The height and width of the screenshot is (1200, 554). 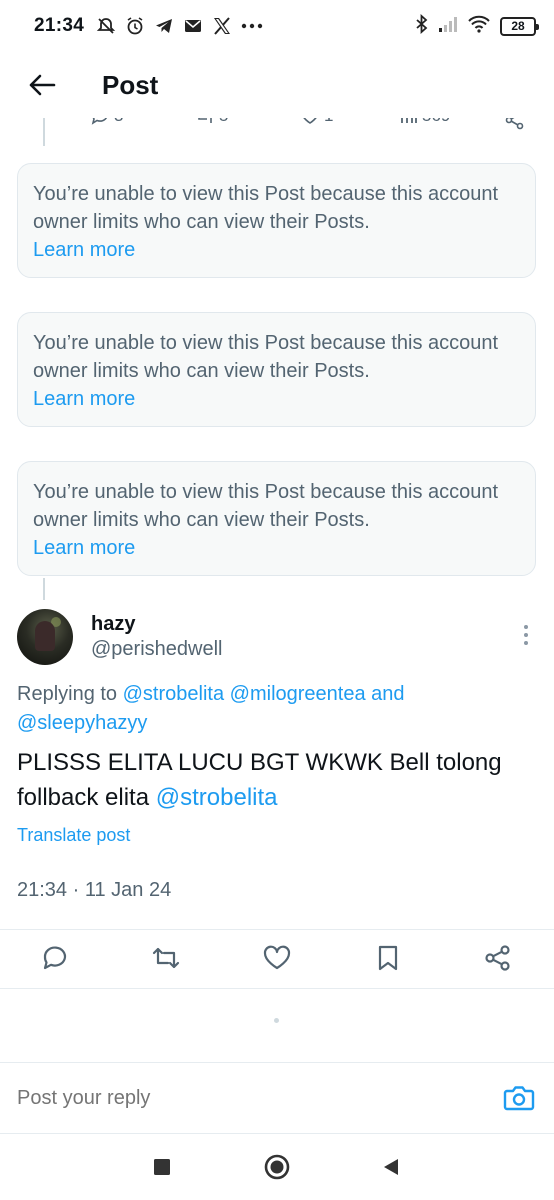 I want to click on status-bar: 21:34 28, so click(x=277, y=26).